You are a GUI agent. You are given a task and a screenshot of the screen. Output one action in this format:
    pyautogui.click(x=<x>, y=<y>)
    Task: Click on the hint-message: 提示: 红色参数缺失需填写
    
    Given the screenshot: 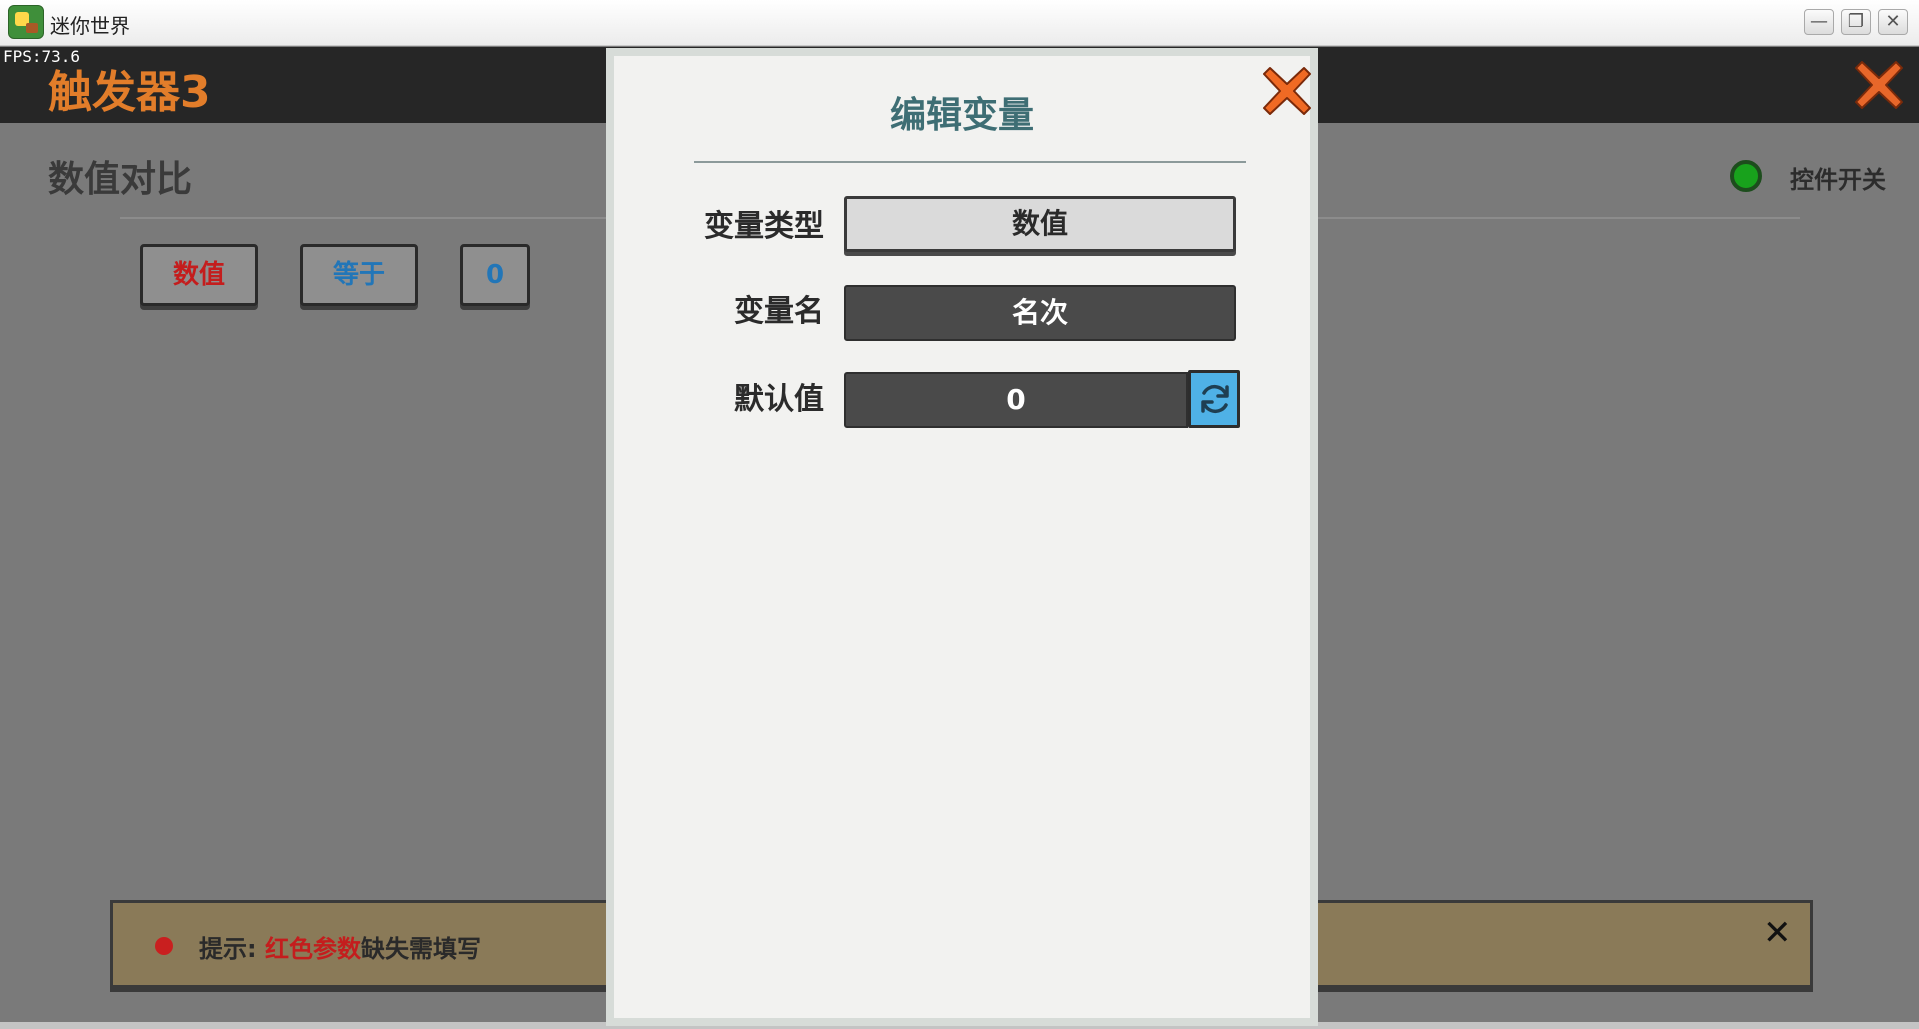 What is the action you would take?
    pyautogui.click(x=340, y=946)
    